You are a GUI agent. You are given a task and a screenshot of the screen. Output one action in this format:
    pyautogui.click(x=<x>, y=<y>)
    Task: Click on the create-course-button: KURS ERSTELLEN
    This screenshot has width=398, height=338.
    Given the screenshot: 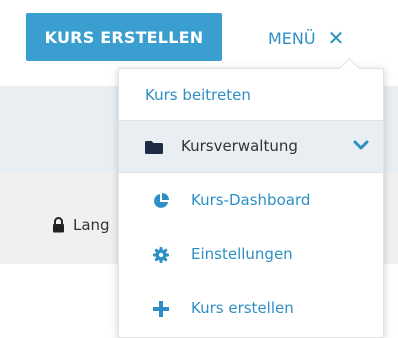 What is the action you would take?
    pyautogui.click(x=124, y=37)
    